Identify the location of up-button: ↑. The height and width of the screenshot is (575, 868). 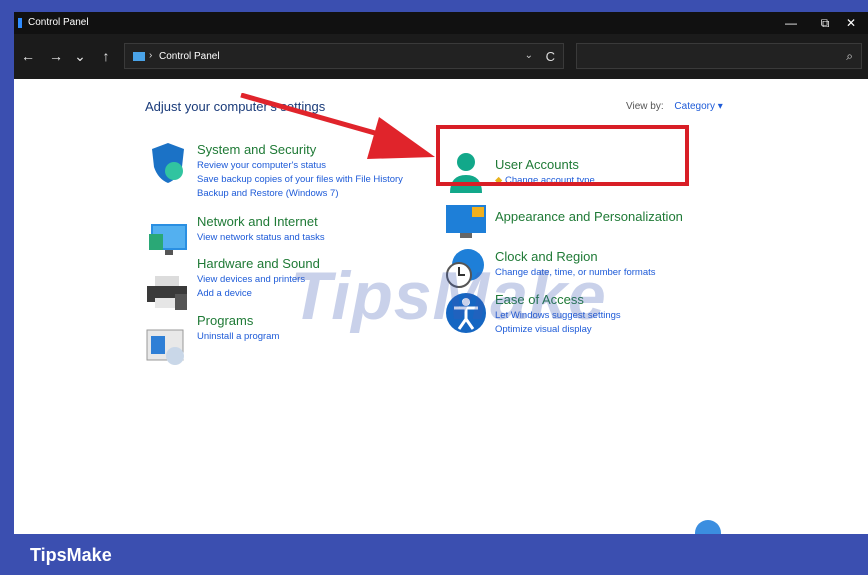
(106, 56).